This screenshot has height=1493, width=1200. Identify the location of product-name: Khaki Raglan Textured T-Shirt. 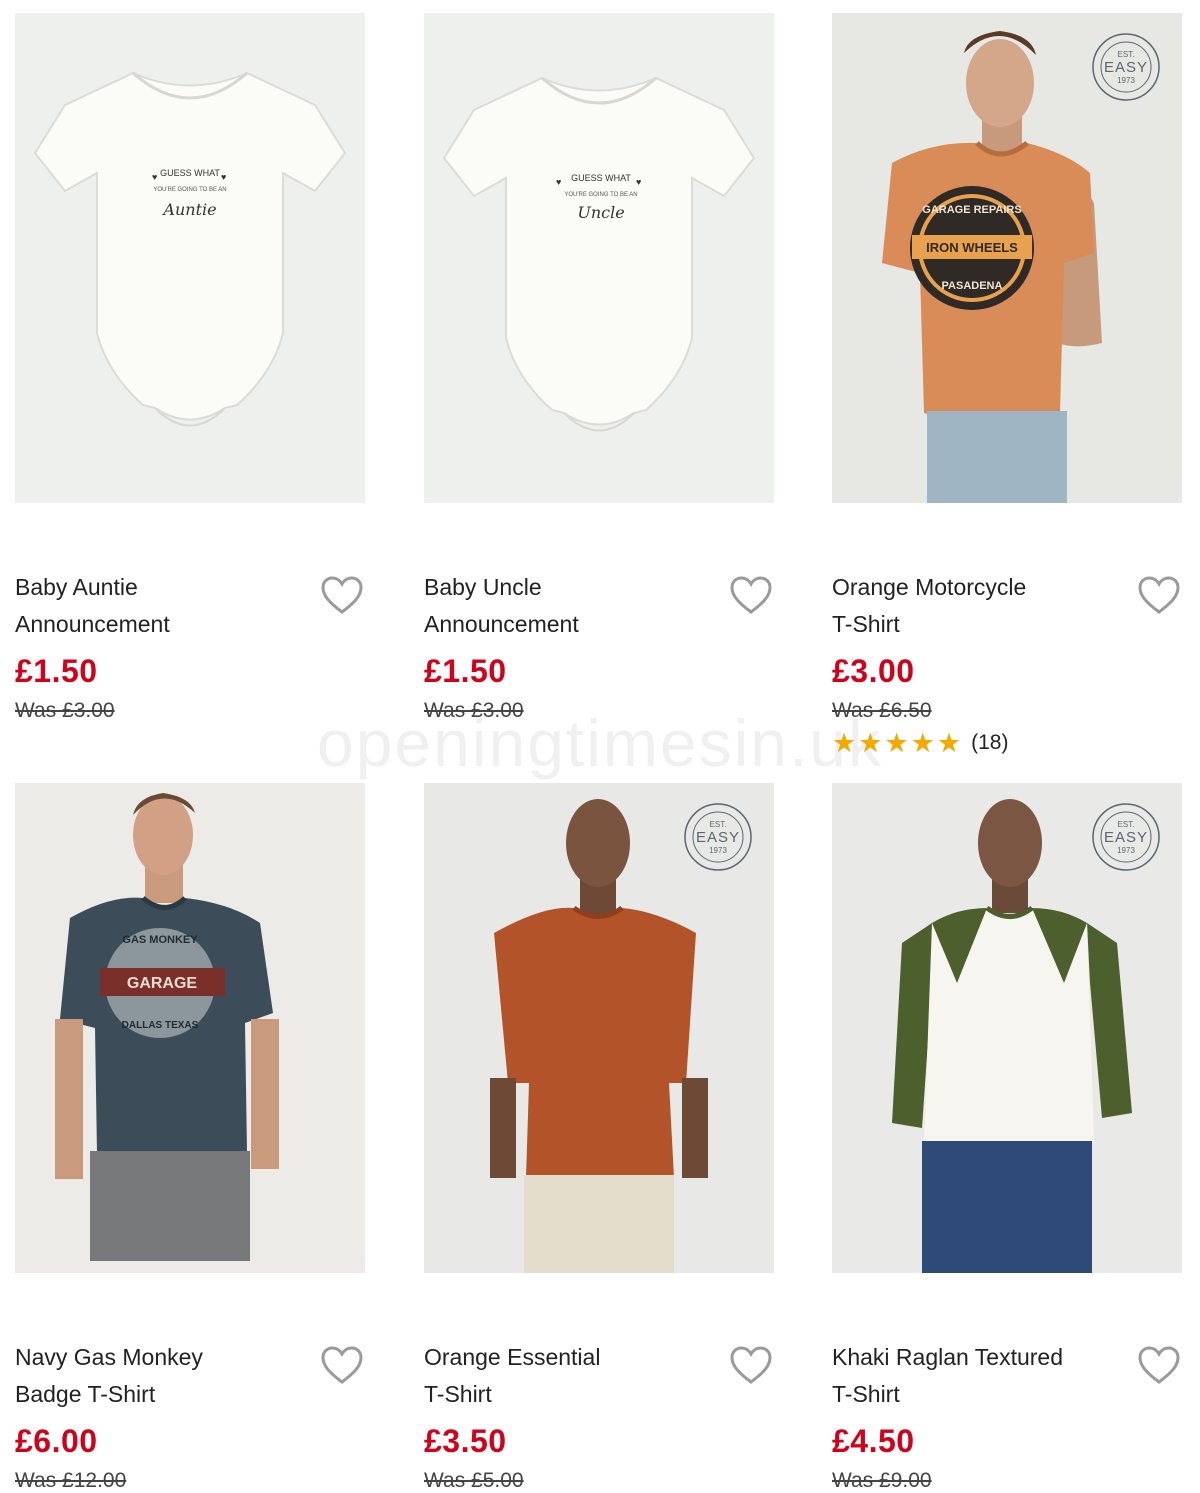
(977, 1376).